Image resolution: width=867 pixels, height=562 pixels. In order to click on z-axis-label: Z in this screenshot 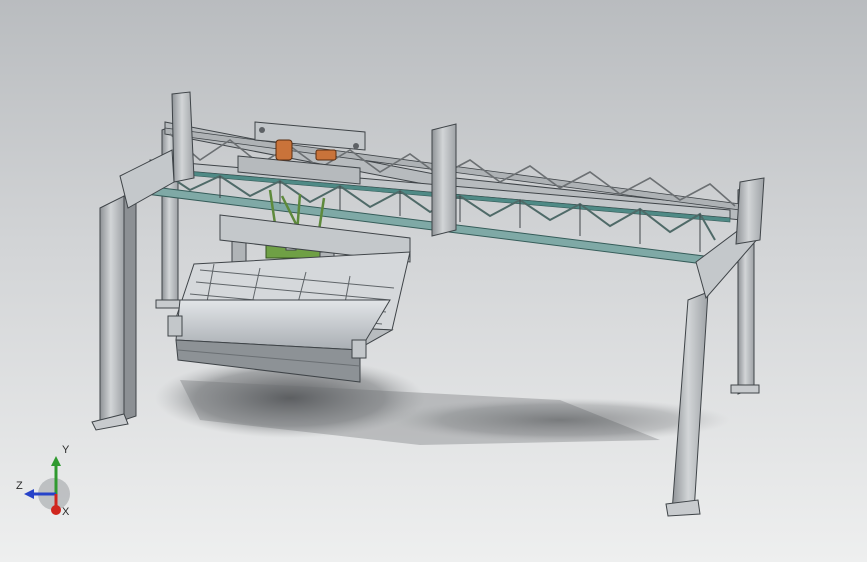, I will do `click(19, 486)`.